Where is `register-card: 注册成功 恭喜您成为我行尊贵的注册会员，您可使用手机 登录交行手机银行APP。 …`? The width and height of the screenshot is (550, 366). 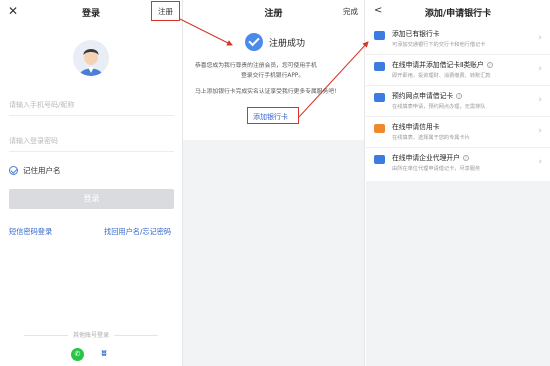 register-card: 注册成功 恭喜您成为我行尊贵的注册会员，您可使用手机 登录交行手机银行APP。 … is located at coordinates (273, 82).